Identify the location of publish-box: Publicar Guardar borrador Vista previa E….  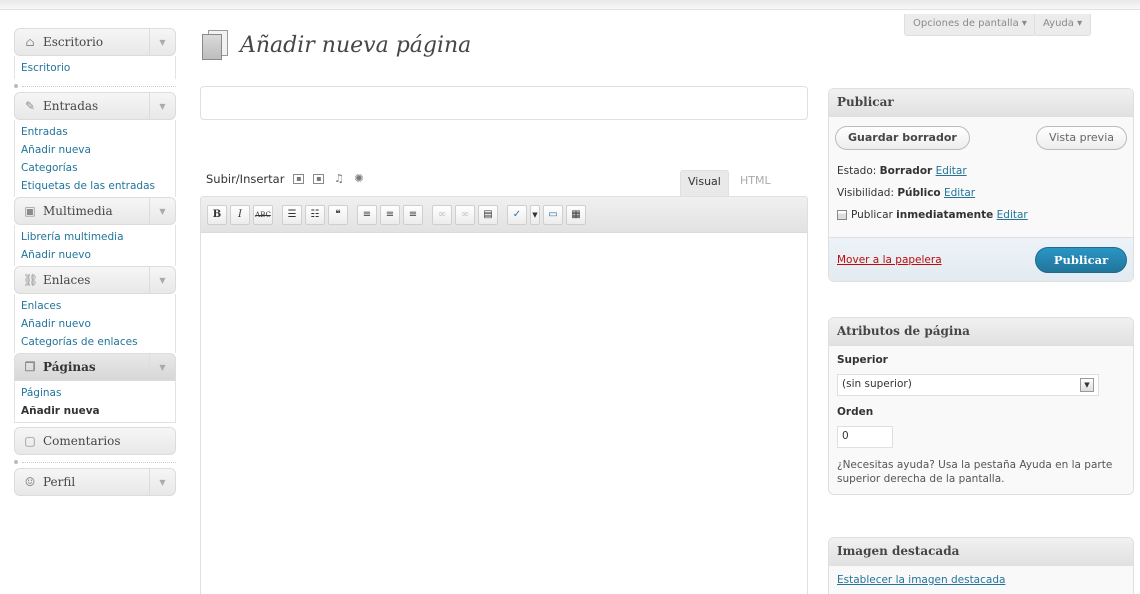
(981, 185).